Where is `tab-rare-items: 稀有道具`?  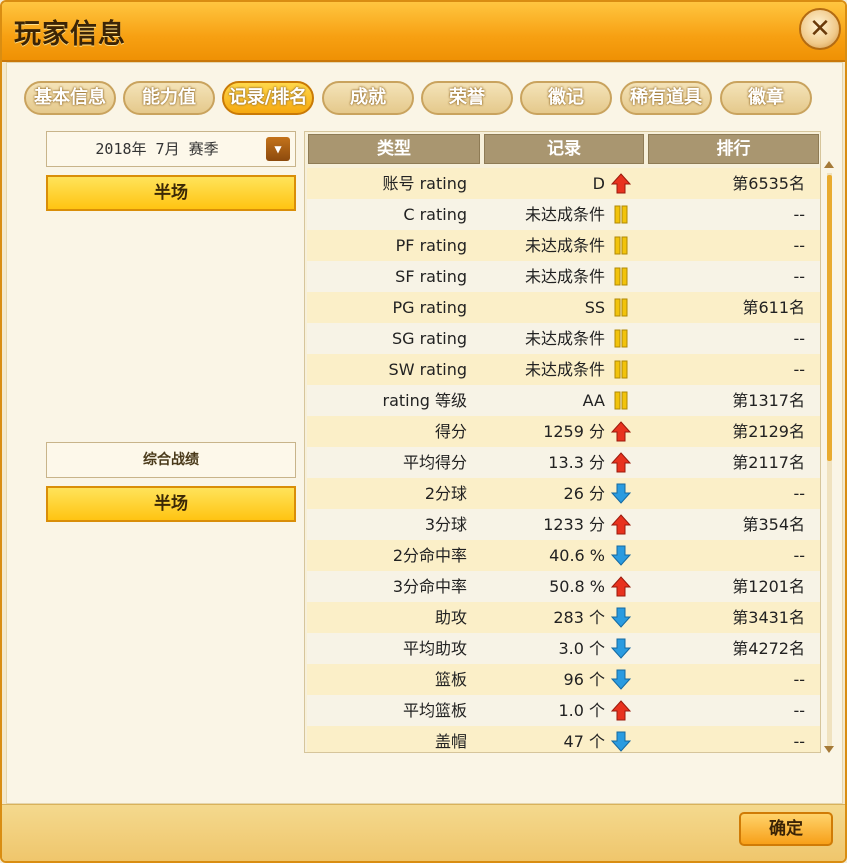
tab-rare-items: 稀有道具 is located at coordinates (666, 98).